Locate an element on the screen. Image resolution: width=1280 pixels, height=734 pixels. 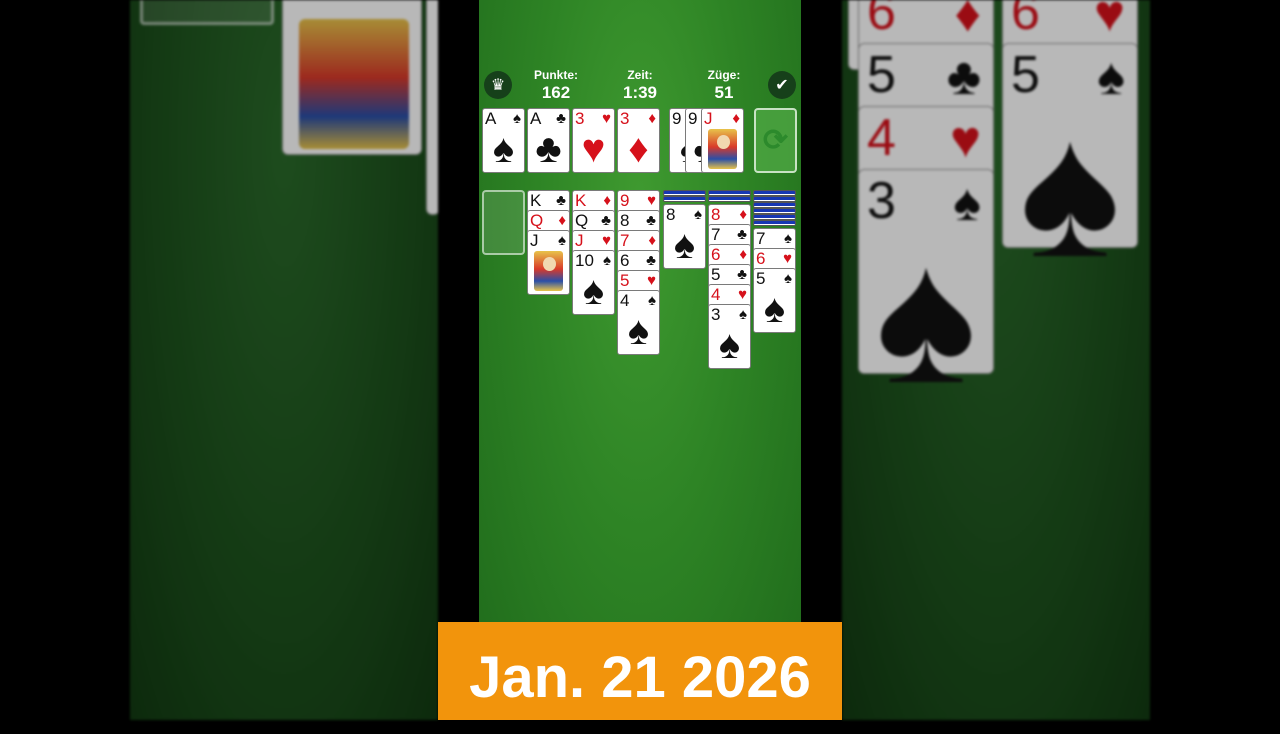
playing-card: 3 ♠ ♠ is located at coordinates (729, 336).